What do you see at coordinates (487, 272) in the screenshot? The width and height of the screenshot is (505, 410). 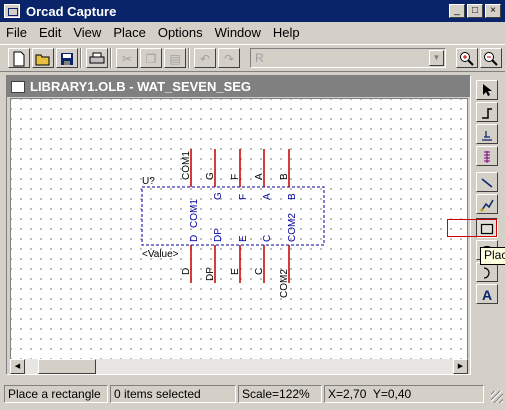 I see `place-arc-icon` at bounding box center [487, 272].